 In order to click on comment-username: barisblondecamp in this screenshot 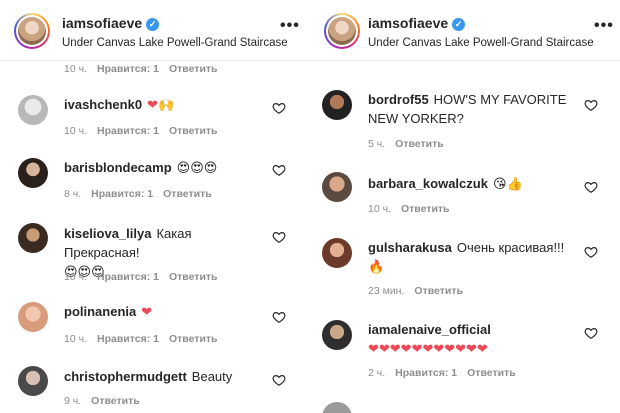, I will do `click(118, 167)`.